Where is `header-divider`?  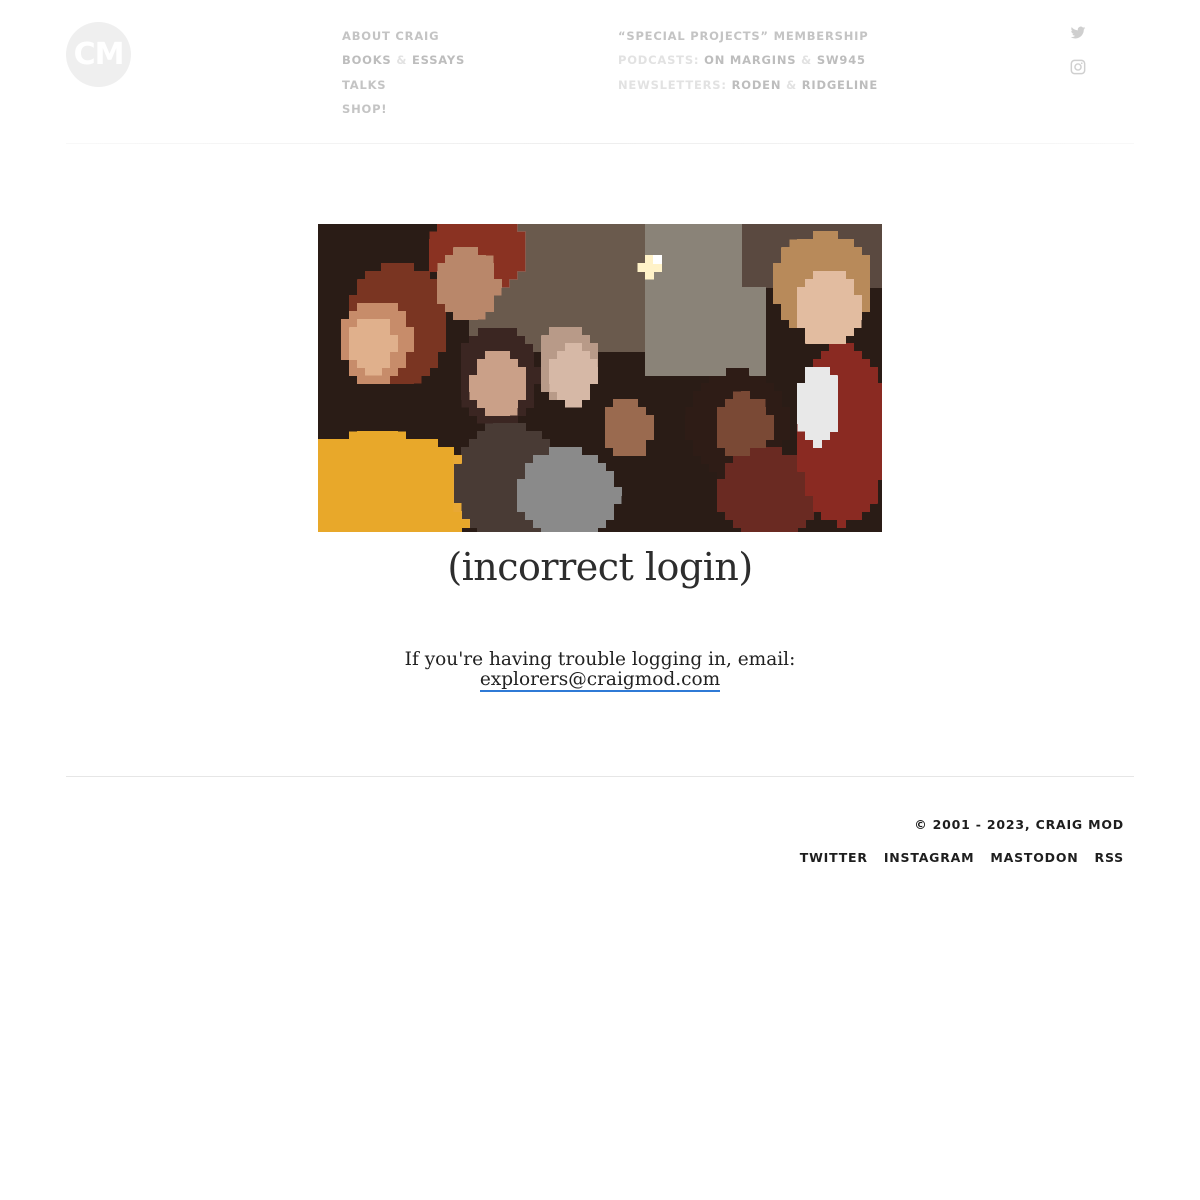
header-divider is located at coordinates (600, 143).